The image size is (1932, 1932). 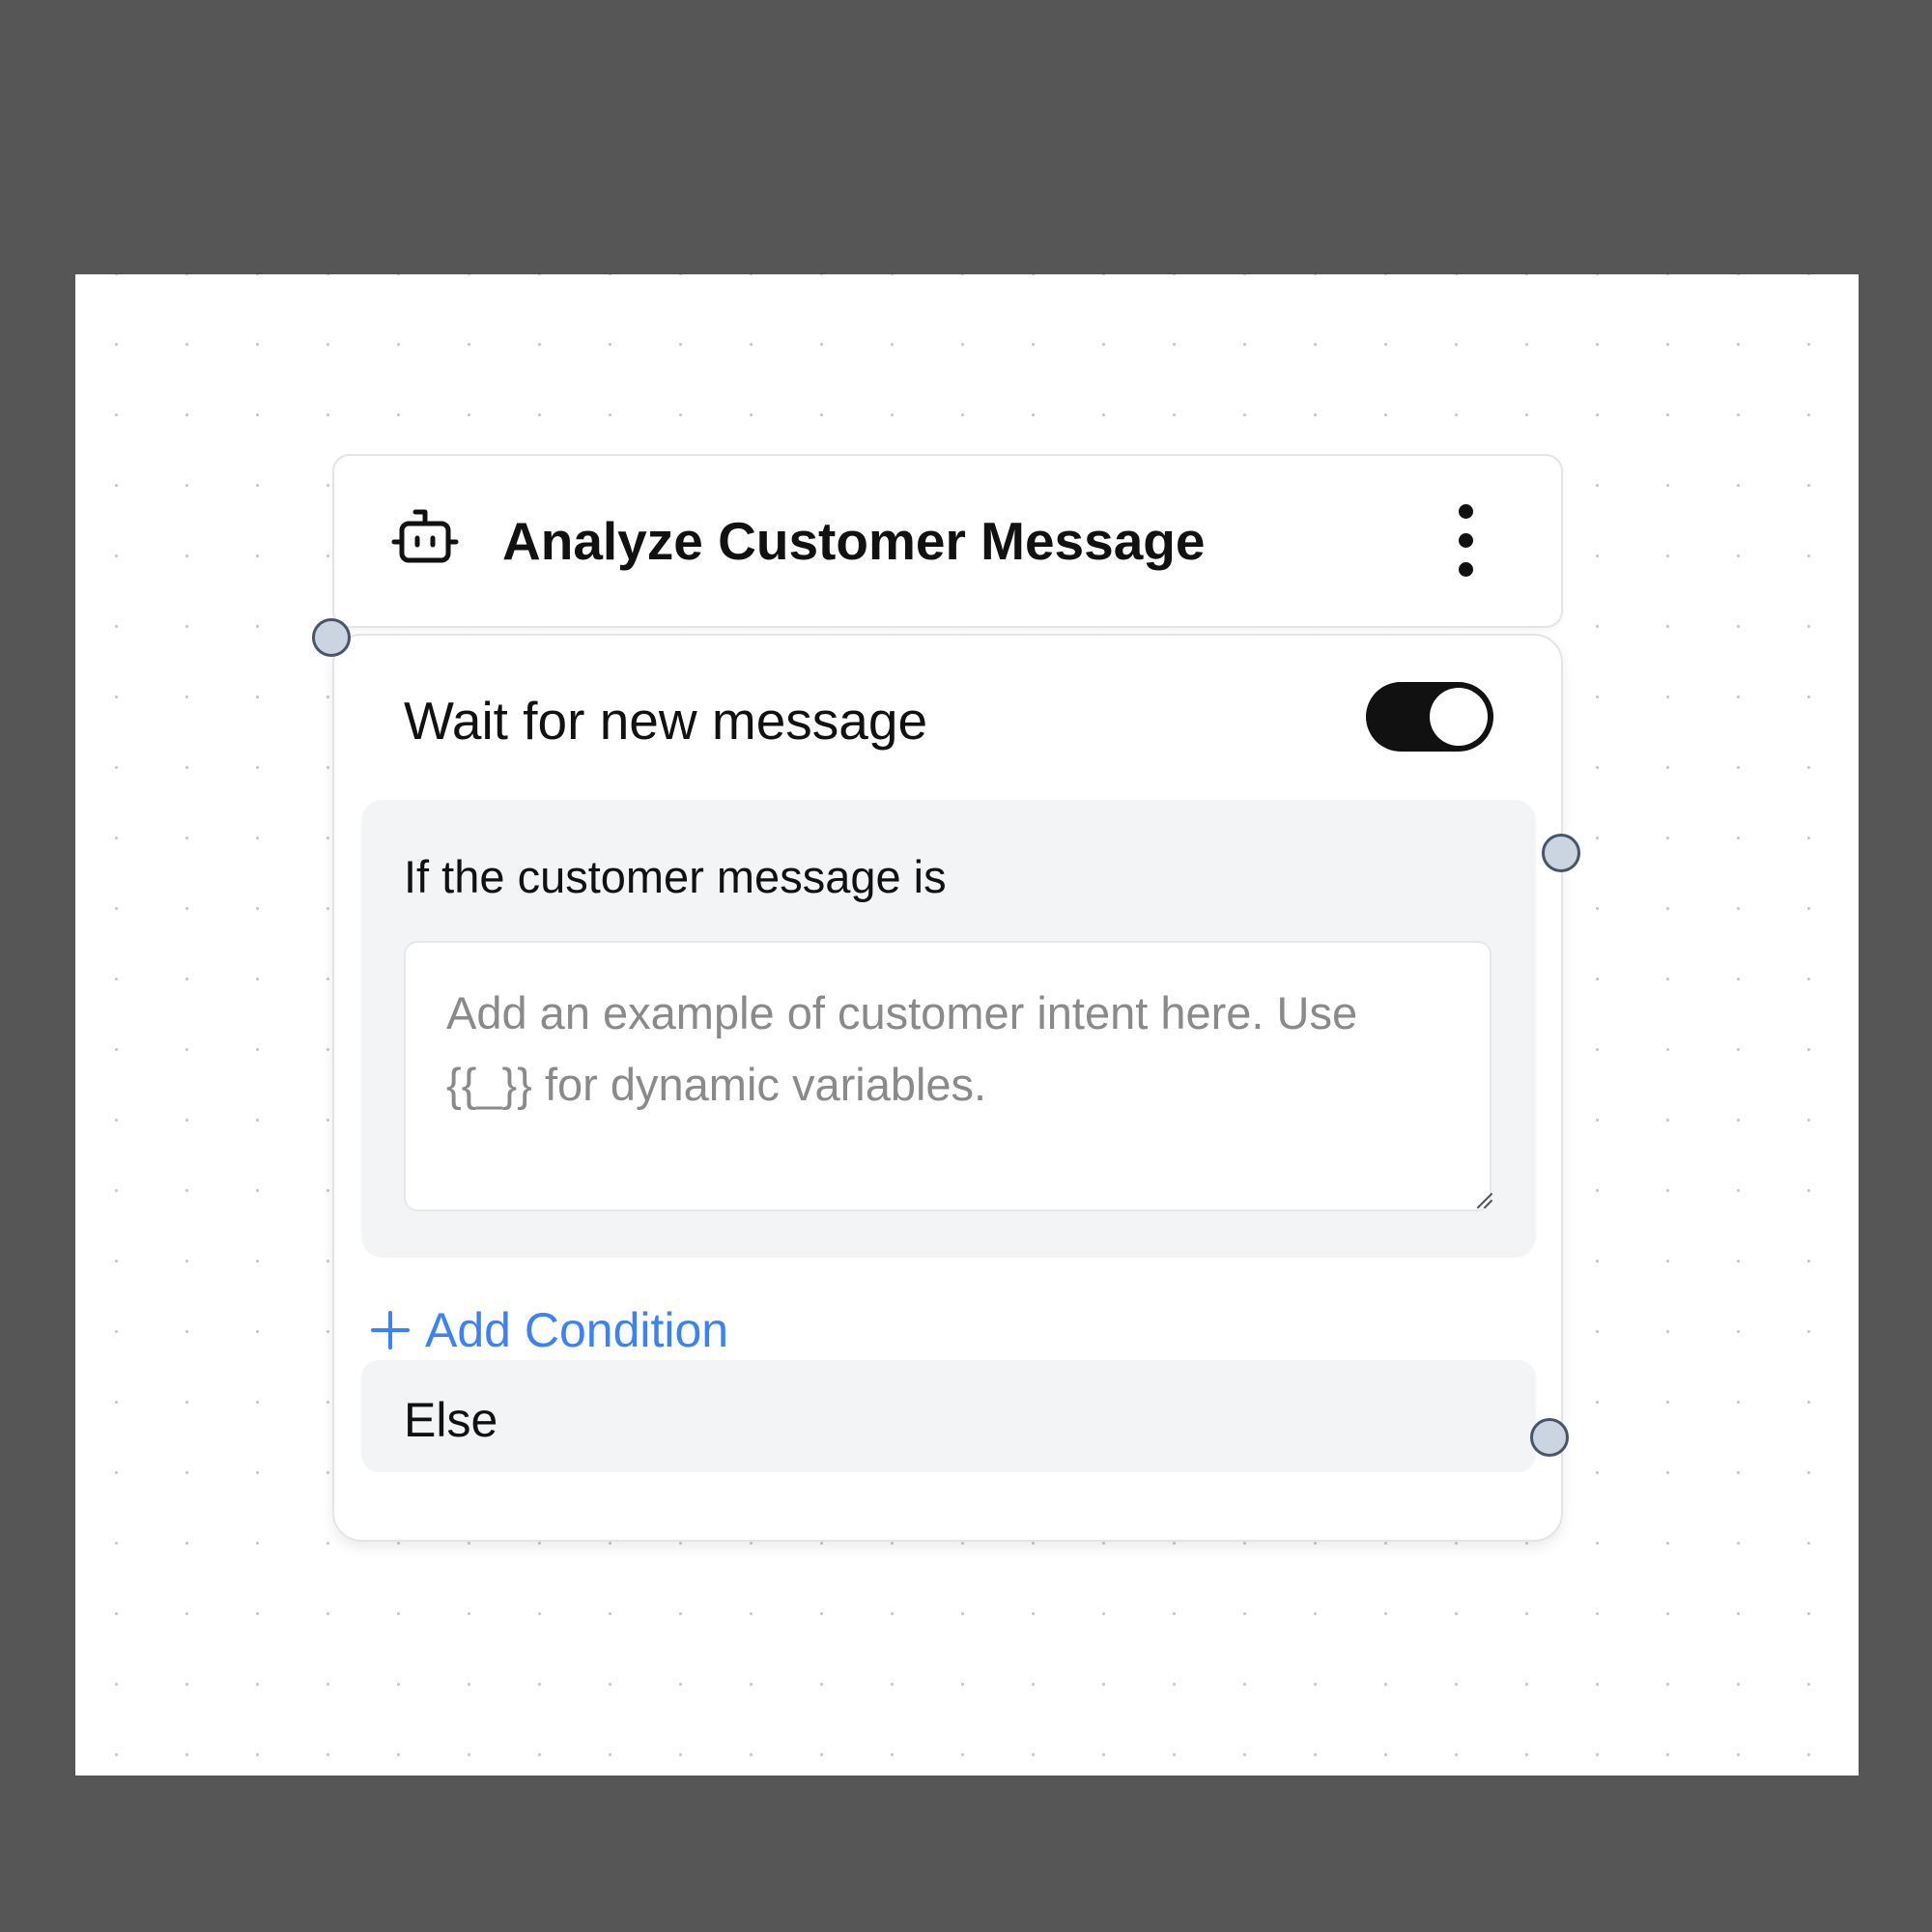 I want to click on condition-label: If the customer message is, so click(x=675, y=876).